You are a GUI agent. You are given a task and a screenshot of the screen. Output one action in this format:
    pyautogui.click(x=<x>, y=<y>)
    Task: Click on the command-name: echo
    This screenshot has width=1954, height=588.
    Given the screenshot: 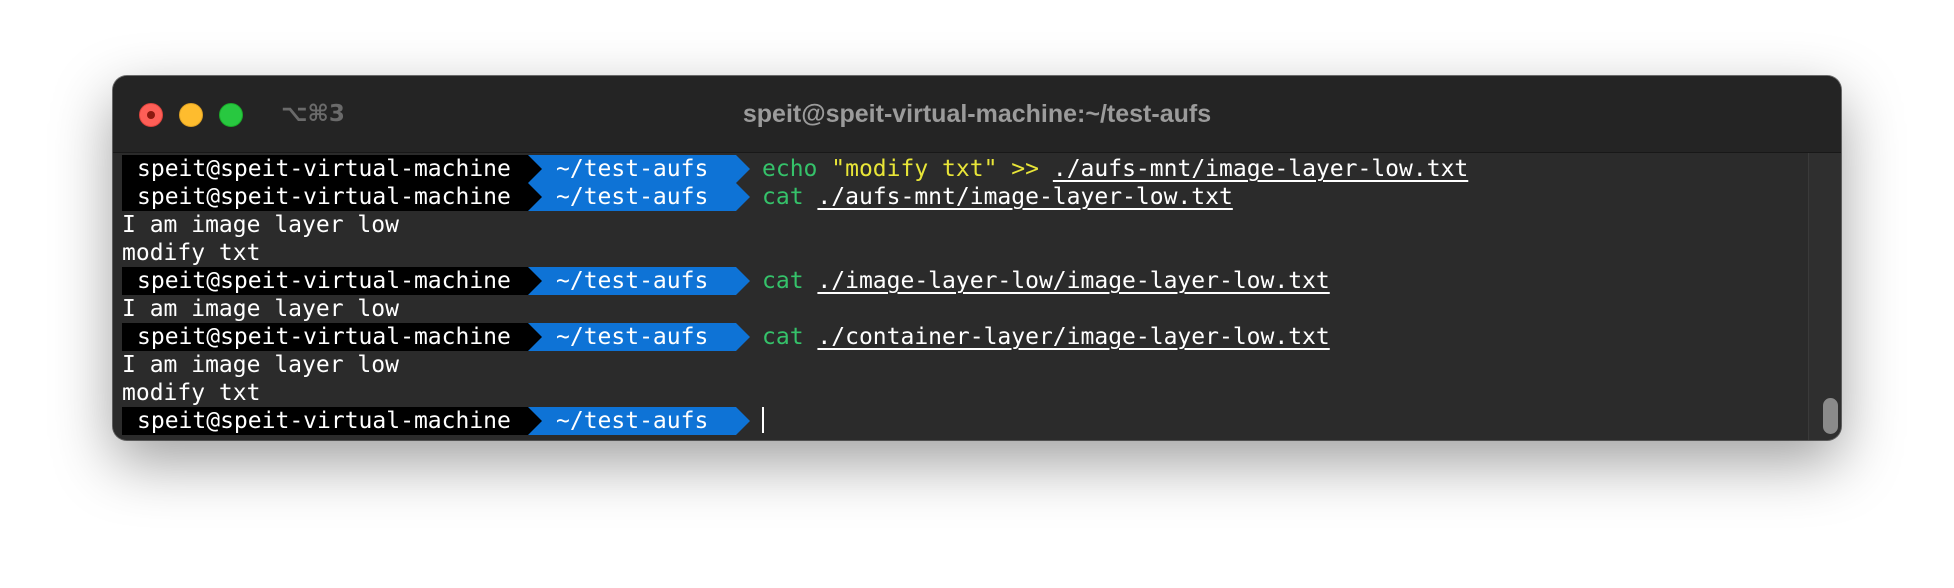 What is the action you would take?
    pyautogui.click(x=790, y=169)
    